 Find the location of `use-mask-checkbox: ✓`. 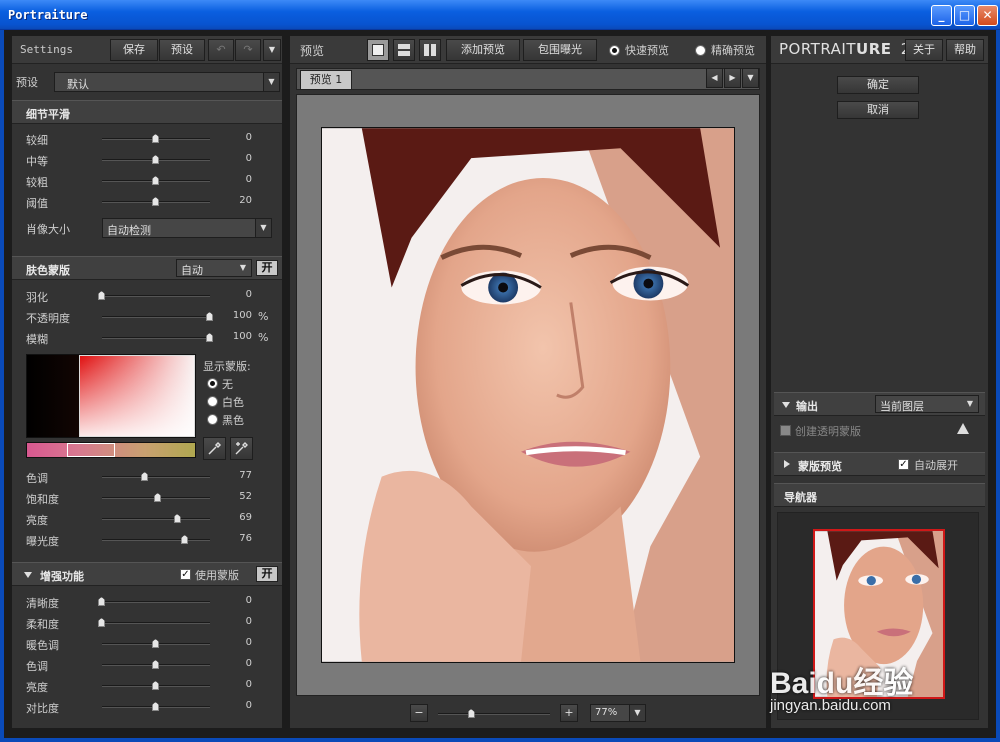

use-mask-checkbox: ✓ is located at coordinates (185, 574).